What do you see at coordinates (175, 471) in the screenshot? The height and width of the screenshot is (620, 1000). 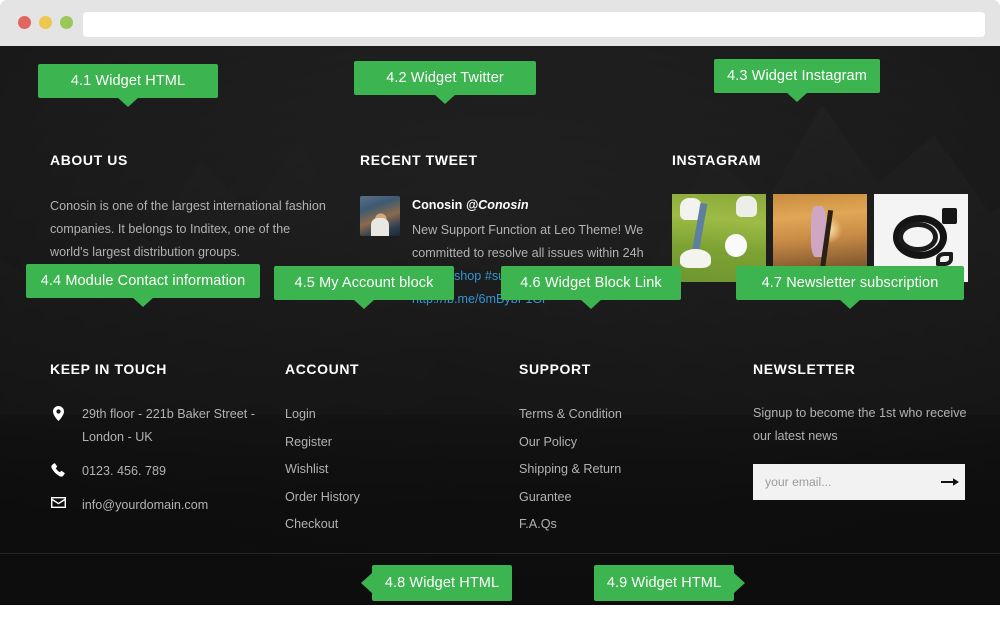 I see `contact-row-phone: 0123. 456. 789` at bounding box center [175, 471].